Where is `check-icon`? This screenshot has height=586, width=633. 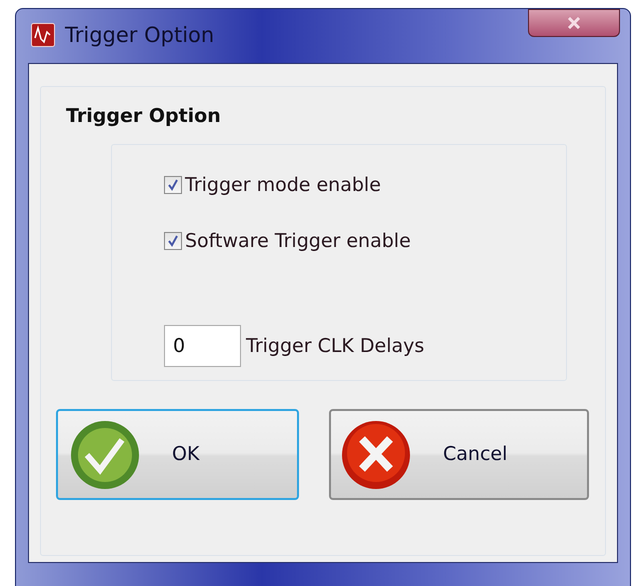
check-icon is located at coordinates (105, 455).